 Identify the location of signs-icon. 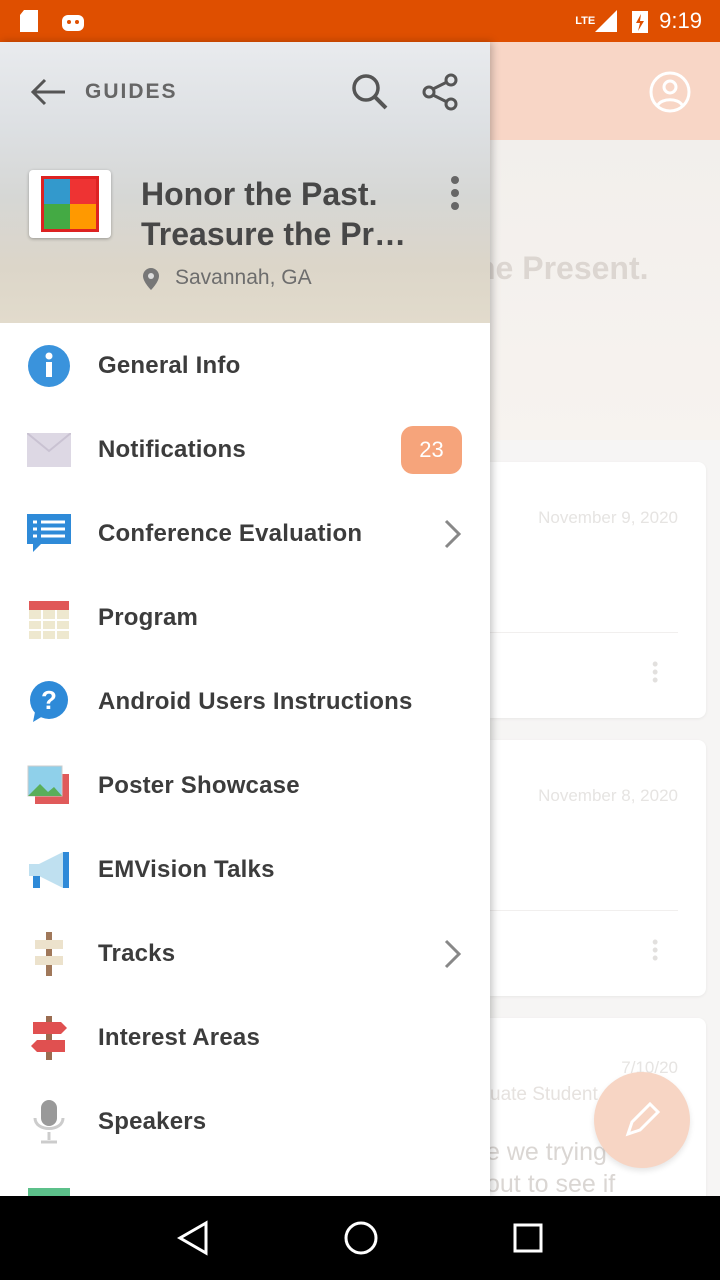
(49, 1038).